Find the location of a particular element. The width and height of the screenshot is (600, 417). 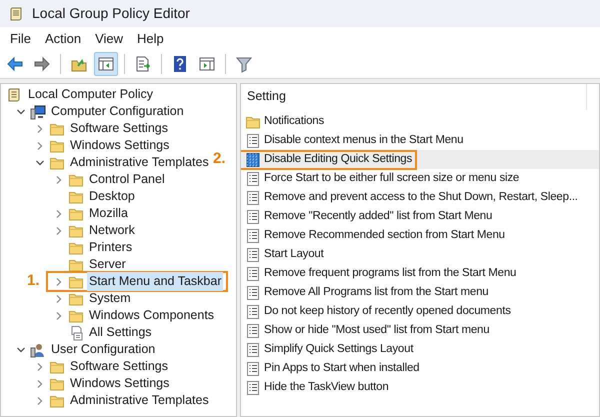

setting-row: Hide the TaskView button is located at coordinates (420, 387).